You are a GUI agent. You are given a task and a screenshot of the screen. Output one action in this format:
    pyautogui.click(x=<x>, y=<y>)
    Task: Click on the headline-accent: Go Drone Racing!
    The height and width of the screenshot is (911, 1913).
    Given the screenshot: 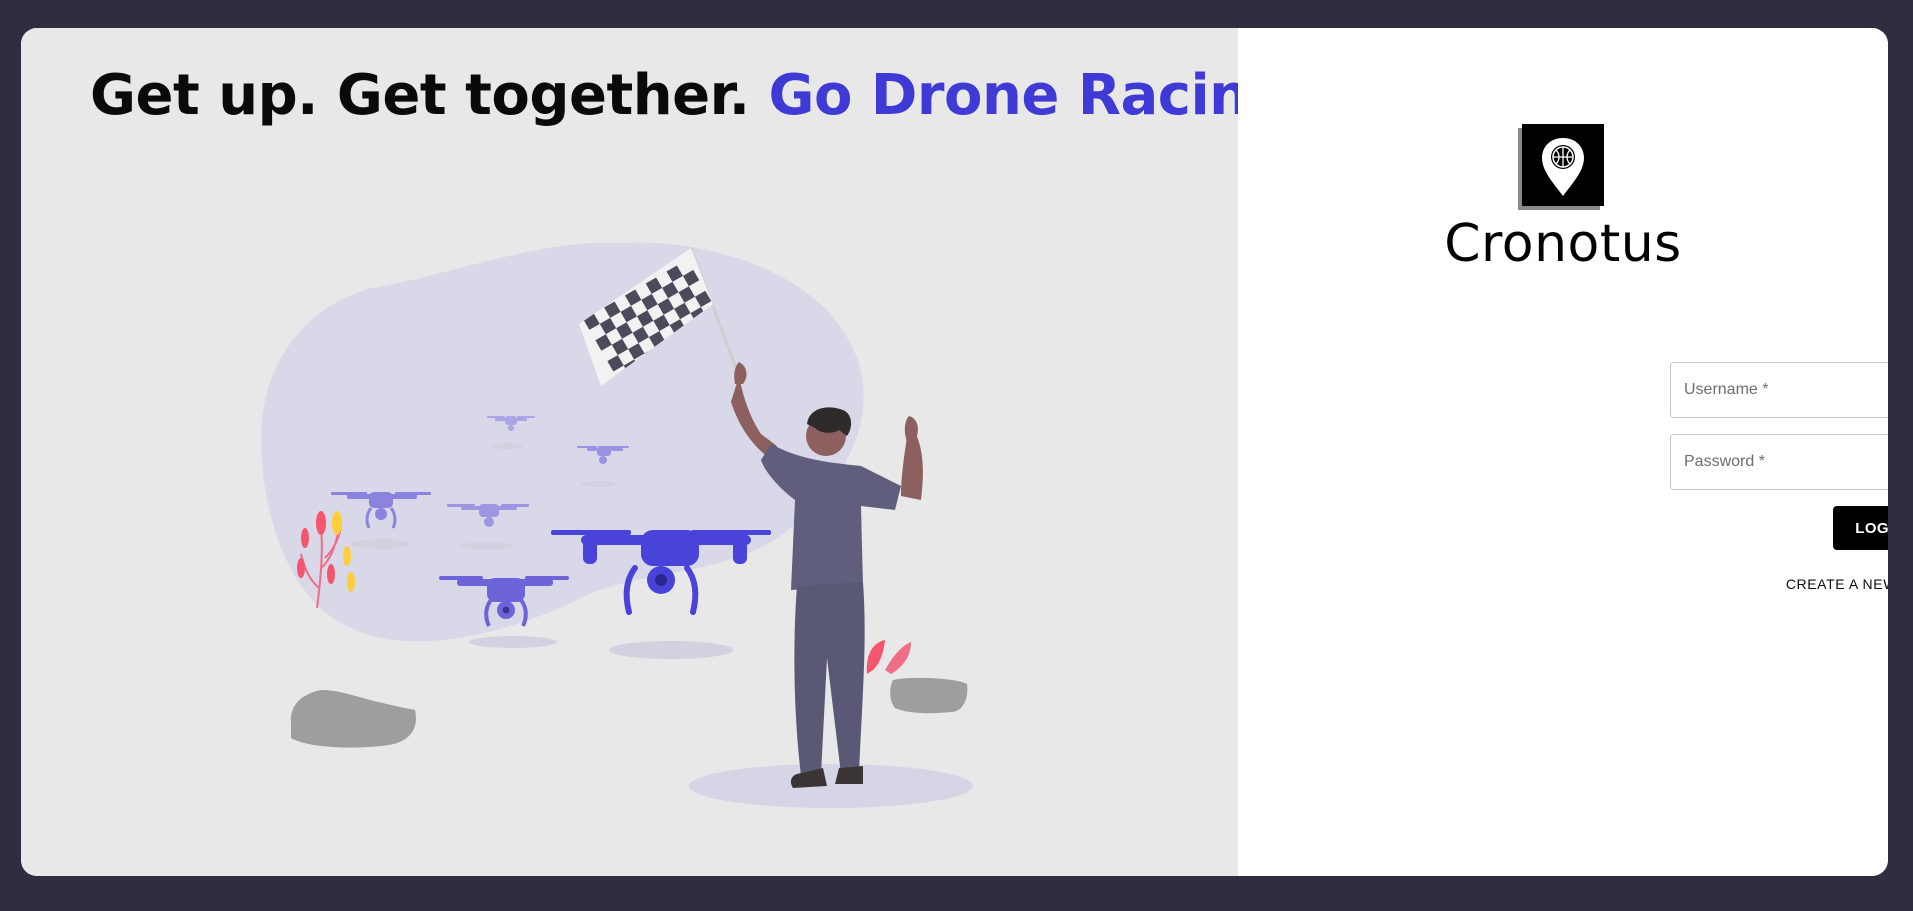 What is the action you would take?
    pyautogui.click(x=1041, y=95)
    